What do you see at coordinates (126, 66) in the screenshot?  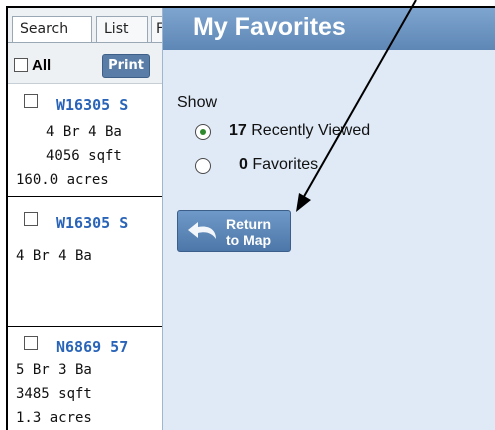 I see `print-button: Print` at bounding box center [126, 66].